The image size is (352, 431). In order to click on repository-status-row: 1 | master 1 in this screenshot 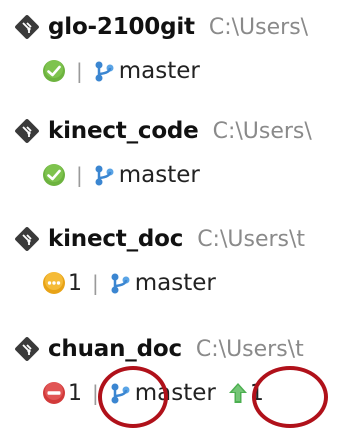, I will do `click(153, 393)`.